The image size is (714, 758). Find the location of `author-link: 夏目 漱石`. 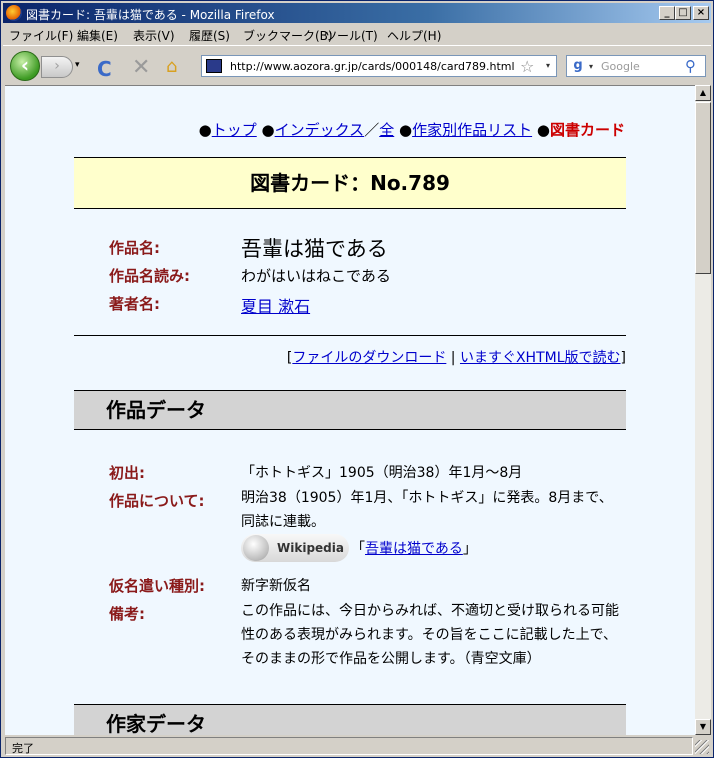

author-link: 夏目 漱石 is located at coordinates (275, 306).